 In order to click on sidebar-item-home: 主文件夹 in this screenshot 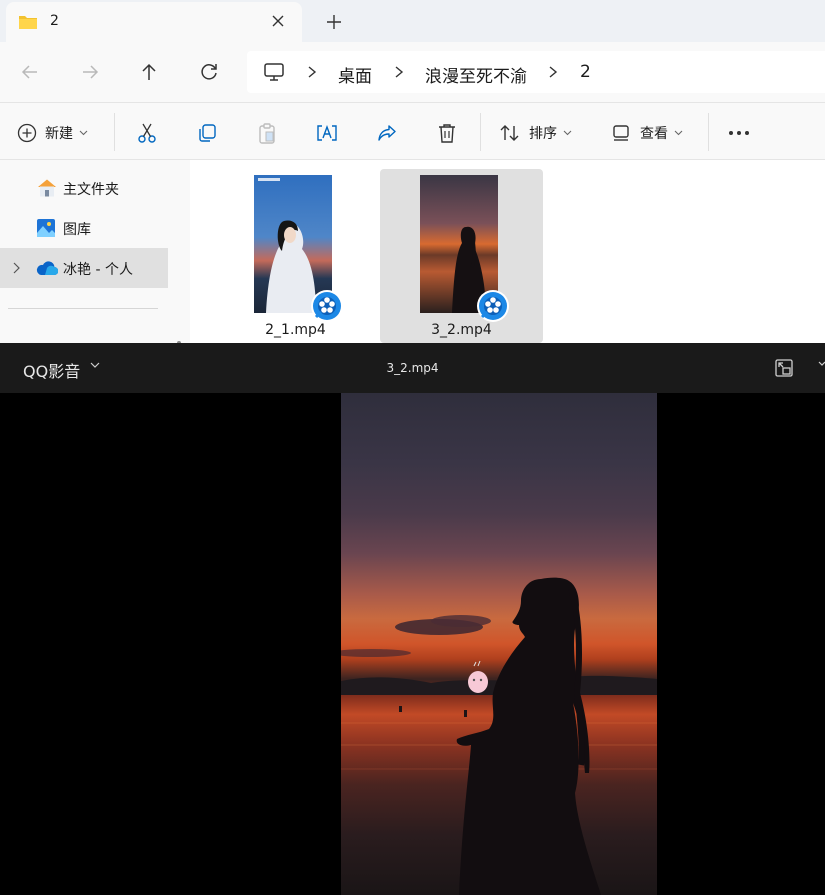, I will do `click(84, 188)`.